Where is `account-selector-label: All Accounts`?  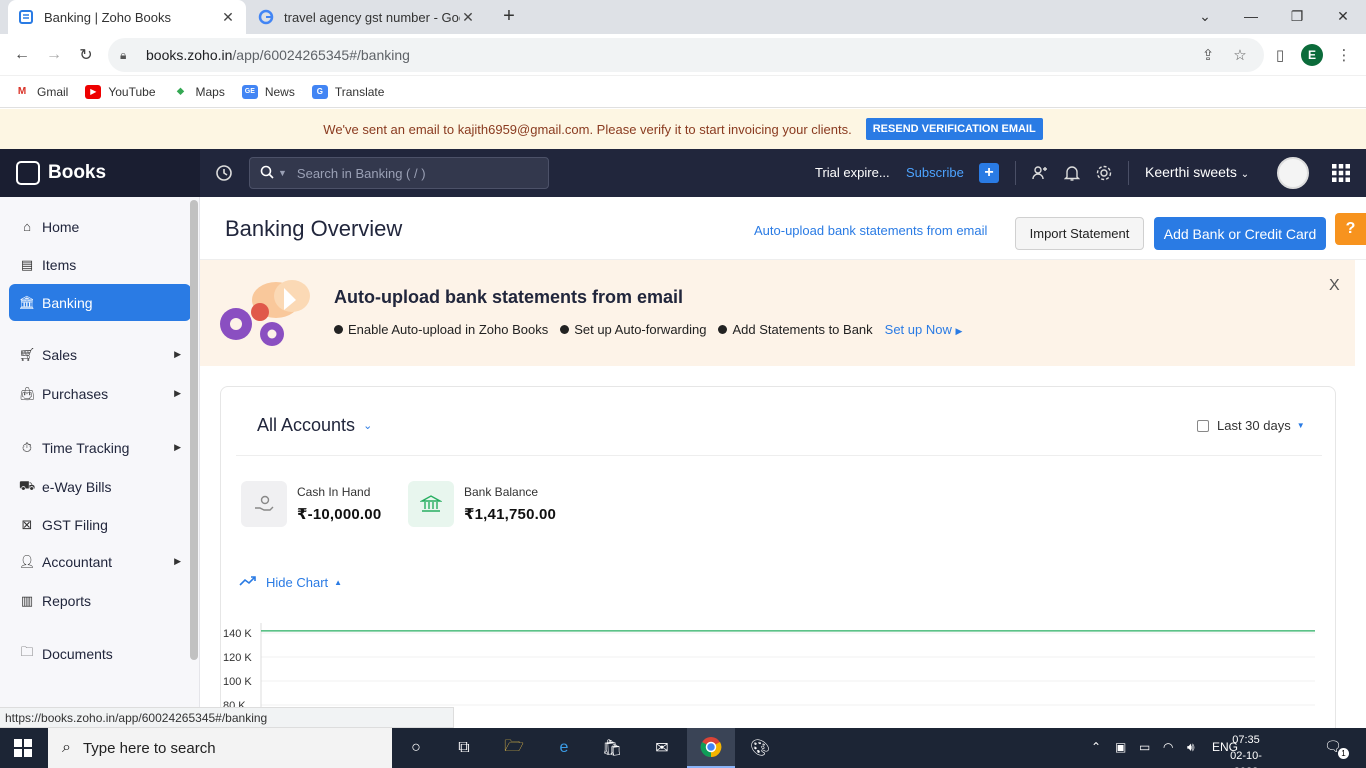
account-selector-label: All Accounts is located at coordinates (306, 425).